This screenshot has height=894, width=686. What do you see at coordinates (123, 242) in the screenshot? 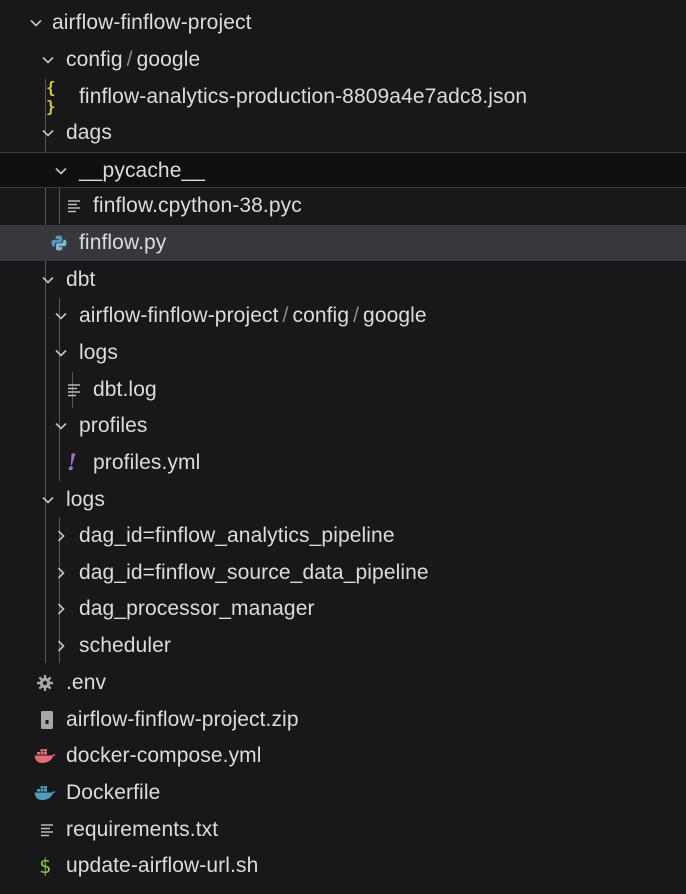
I see `file-label: finflow.py` at bounding box center [123, 242].